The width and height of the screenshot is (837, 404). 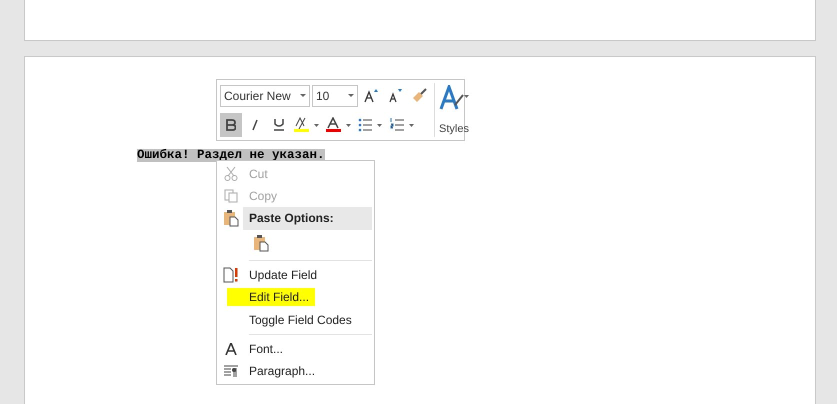 I want to click on font-name-combo: Courier New, so click(x=265, y=95).